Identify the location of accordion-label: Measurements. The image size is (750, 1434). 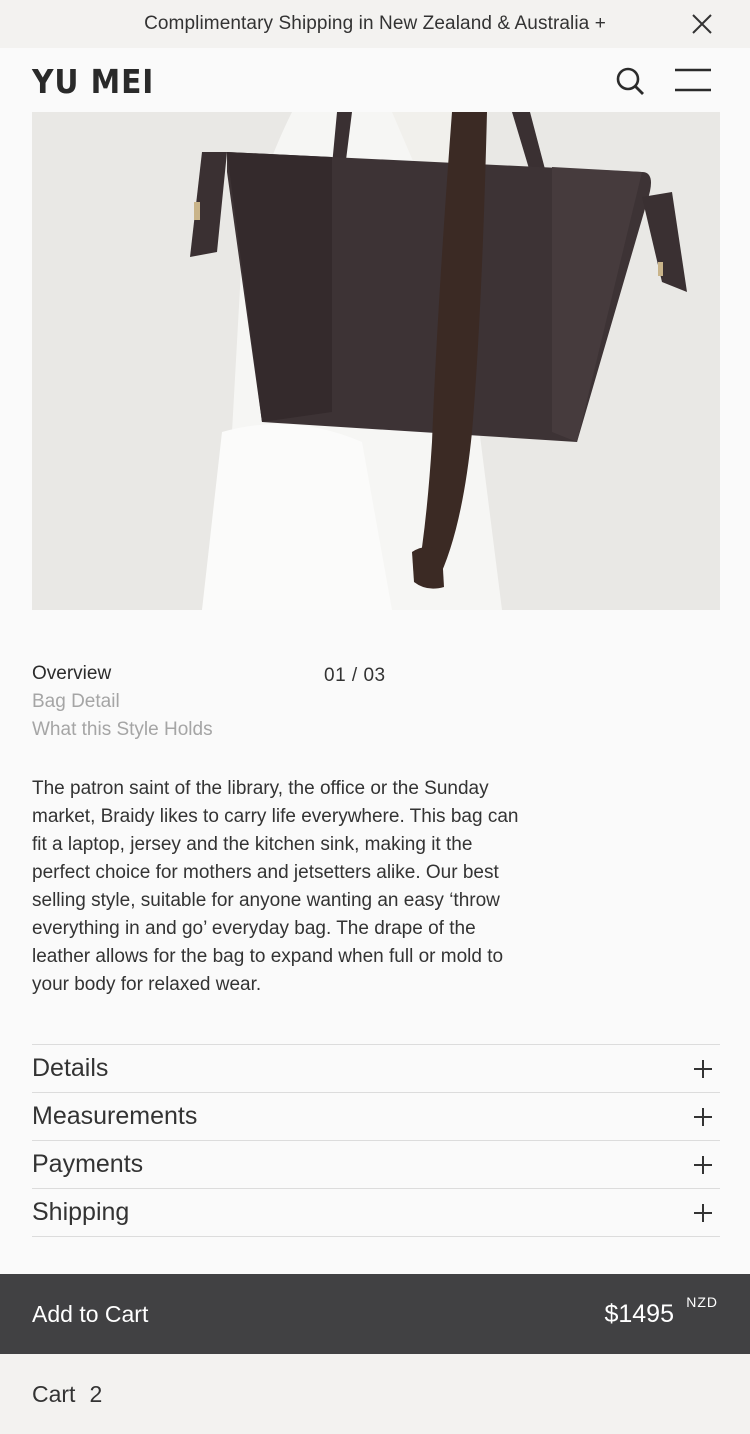
(115, 1116).